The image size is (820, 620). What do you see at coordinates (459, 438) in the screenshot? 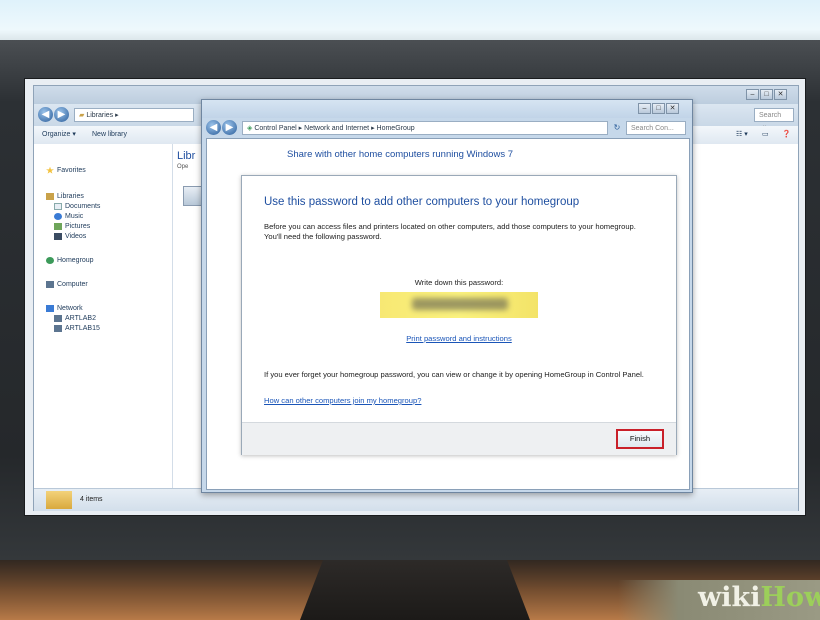
I see `dialog-footer: Finish` at bounding box center [459, 438].